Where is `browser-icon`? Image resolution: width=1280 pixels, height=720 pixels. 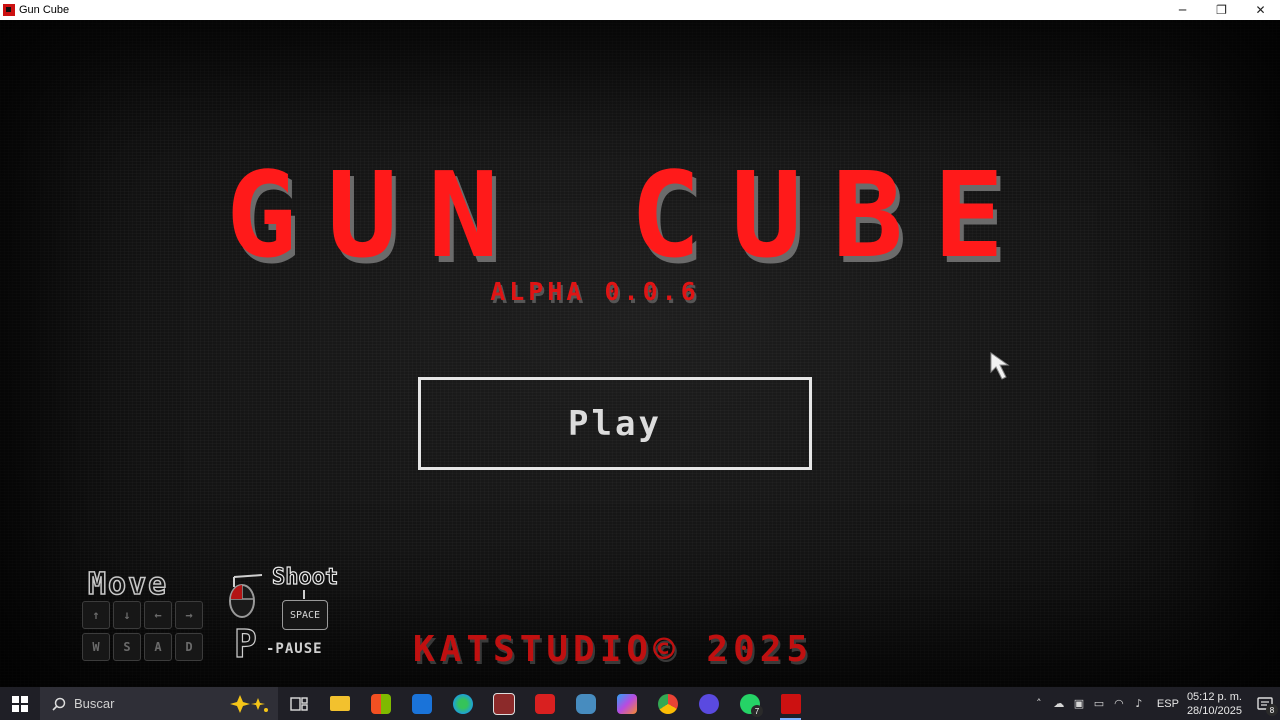 browser-icon is located at coordinates (708, 703).